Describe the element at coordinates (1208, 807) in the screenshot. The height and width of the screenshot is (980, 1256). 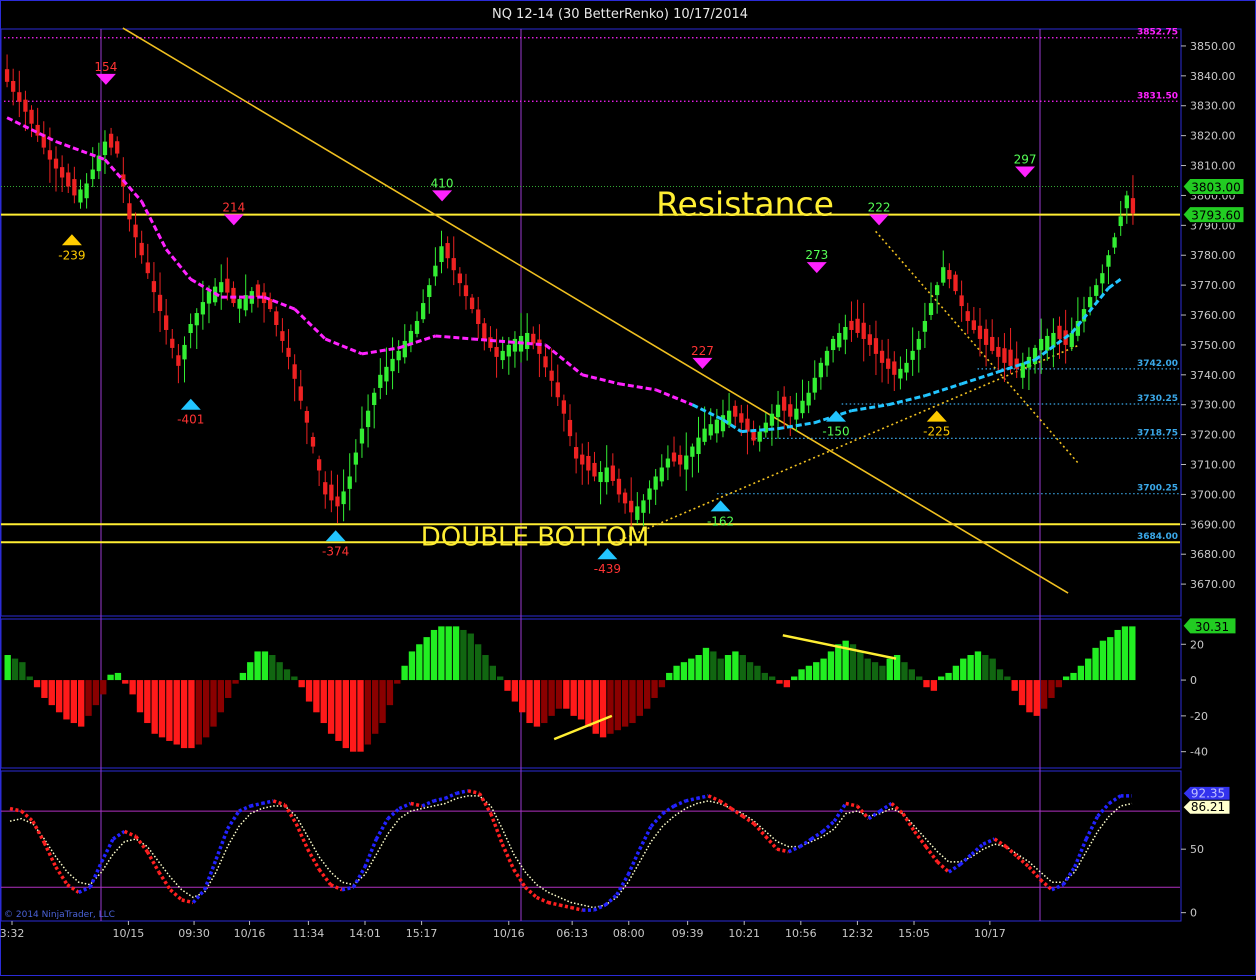
I see `oscillator-value-label: 86.21` at that location.